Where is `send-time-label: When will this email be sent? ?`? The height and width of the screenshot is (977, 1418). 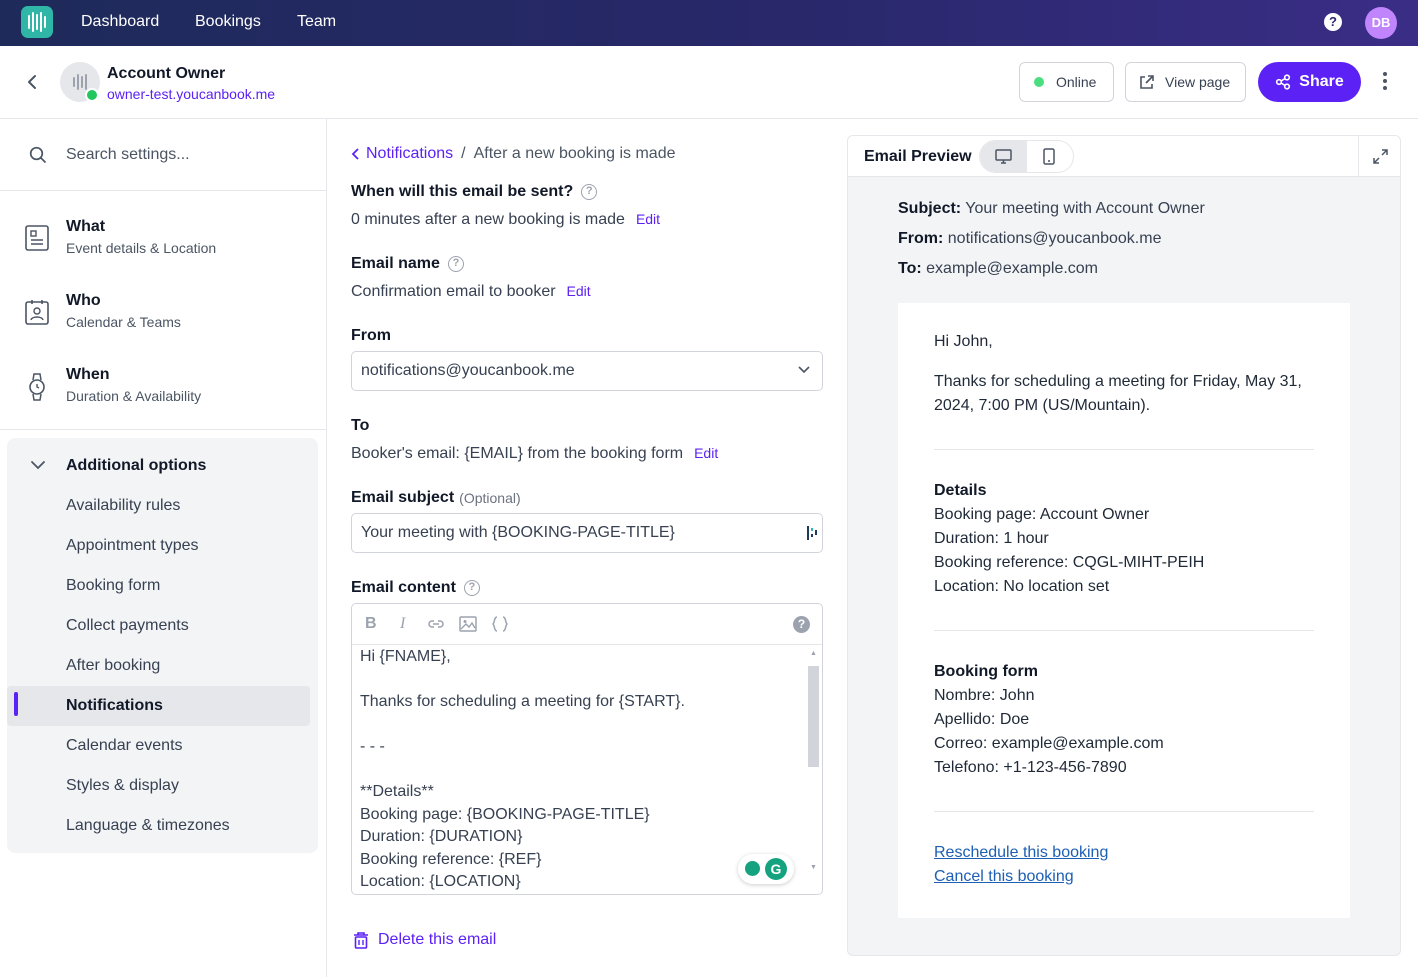
send-time-label: When will this email be sent? ? is located at coordinates (474, 192).